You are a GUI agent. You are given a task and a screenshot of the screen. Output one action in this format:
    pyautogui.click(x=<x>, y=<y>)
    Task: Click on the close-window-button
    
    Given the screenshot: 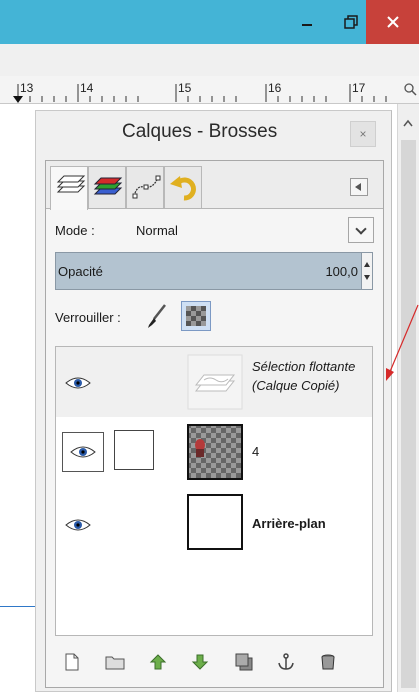 What is the action you would take?
    pyautogui.click(x=392, y=22)
    